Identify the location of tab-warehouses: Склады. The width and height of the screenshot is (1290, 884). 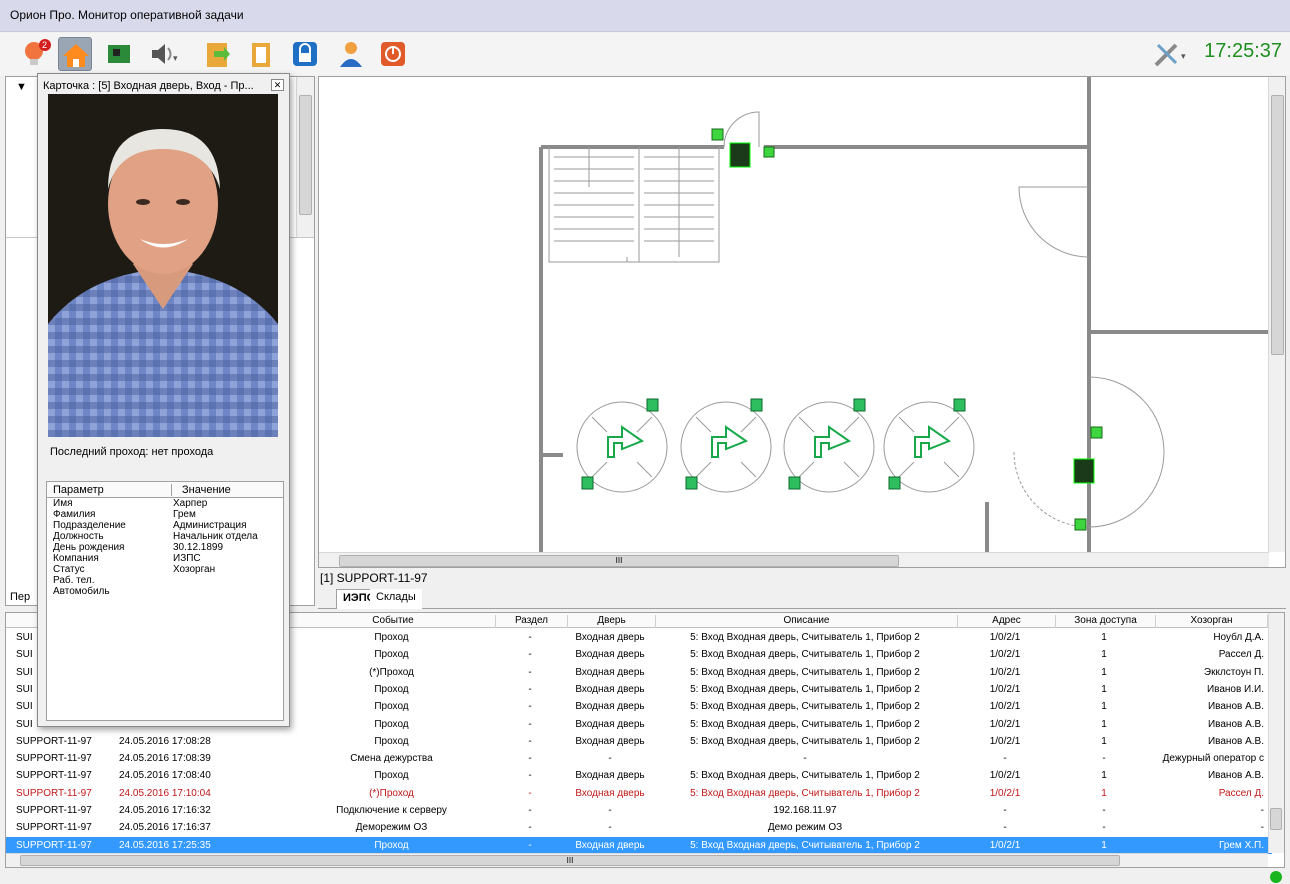
(396, 599).